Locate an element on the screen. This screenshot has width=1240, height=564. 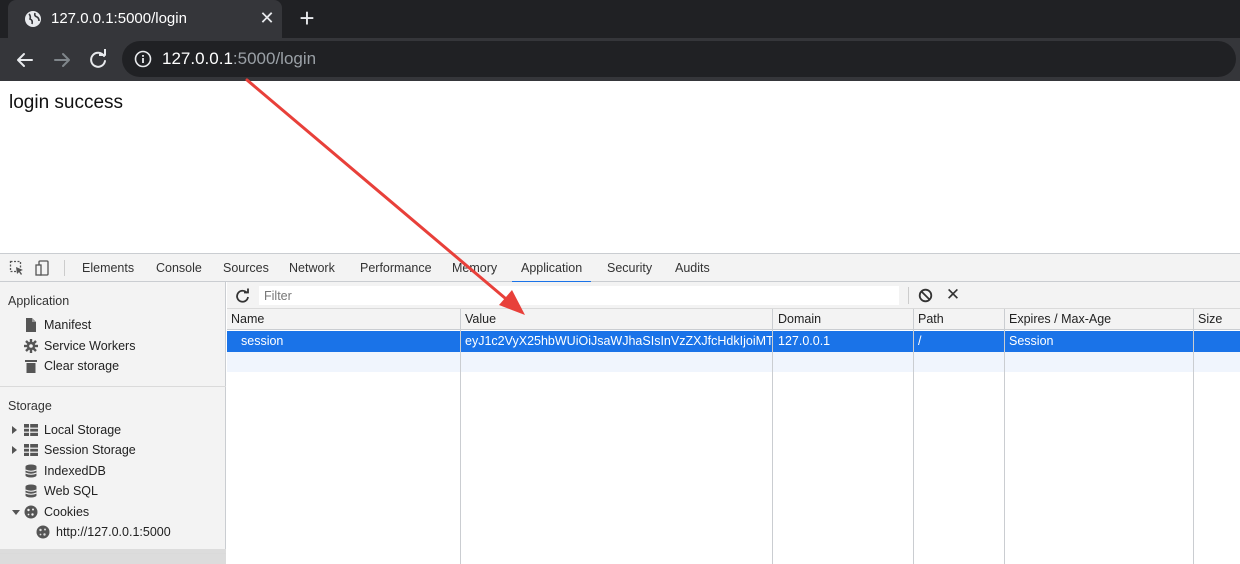
url-host: 127.0.0.1 is located at coordinates (197, 58).